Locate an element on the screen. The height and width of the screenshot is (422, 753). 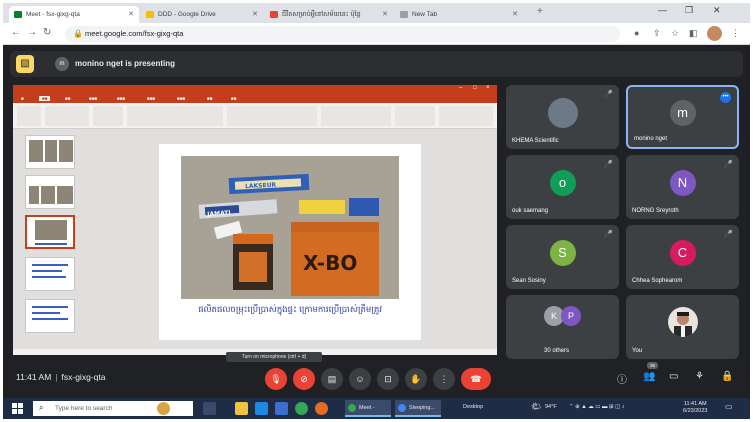
participant-tile: S 🎤 Sean Sosiny is located at coordinates (562, 257).